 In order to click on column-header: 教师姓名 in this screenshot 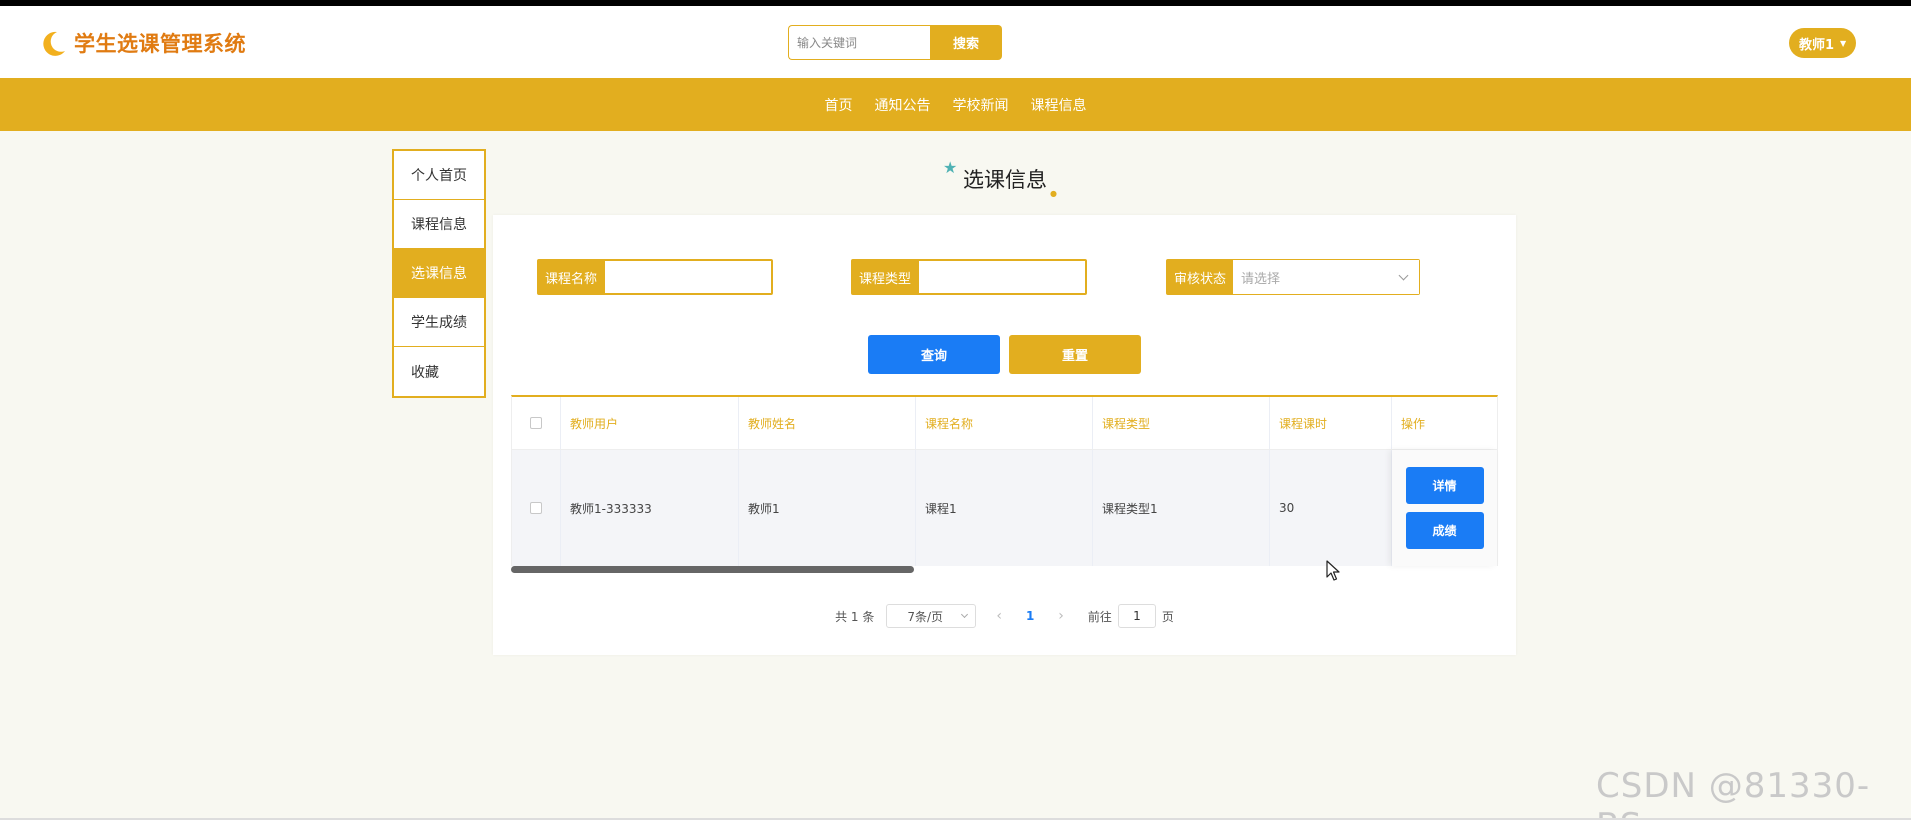, I will do `click(827, 423)`.